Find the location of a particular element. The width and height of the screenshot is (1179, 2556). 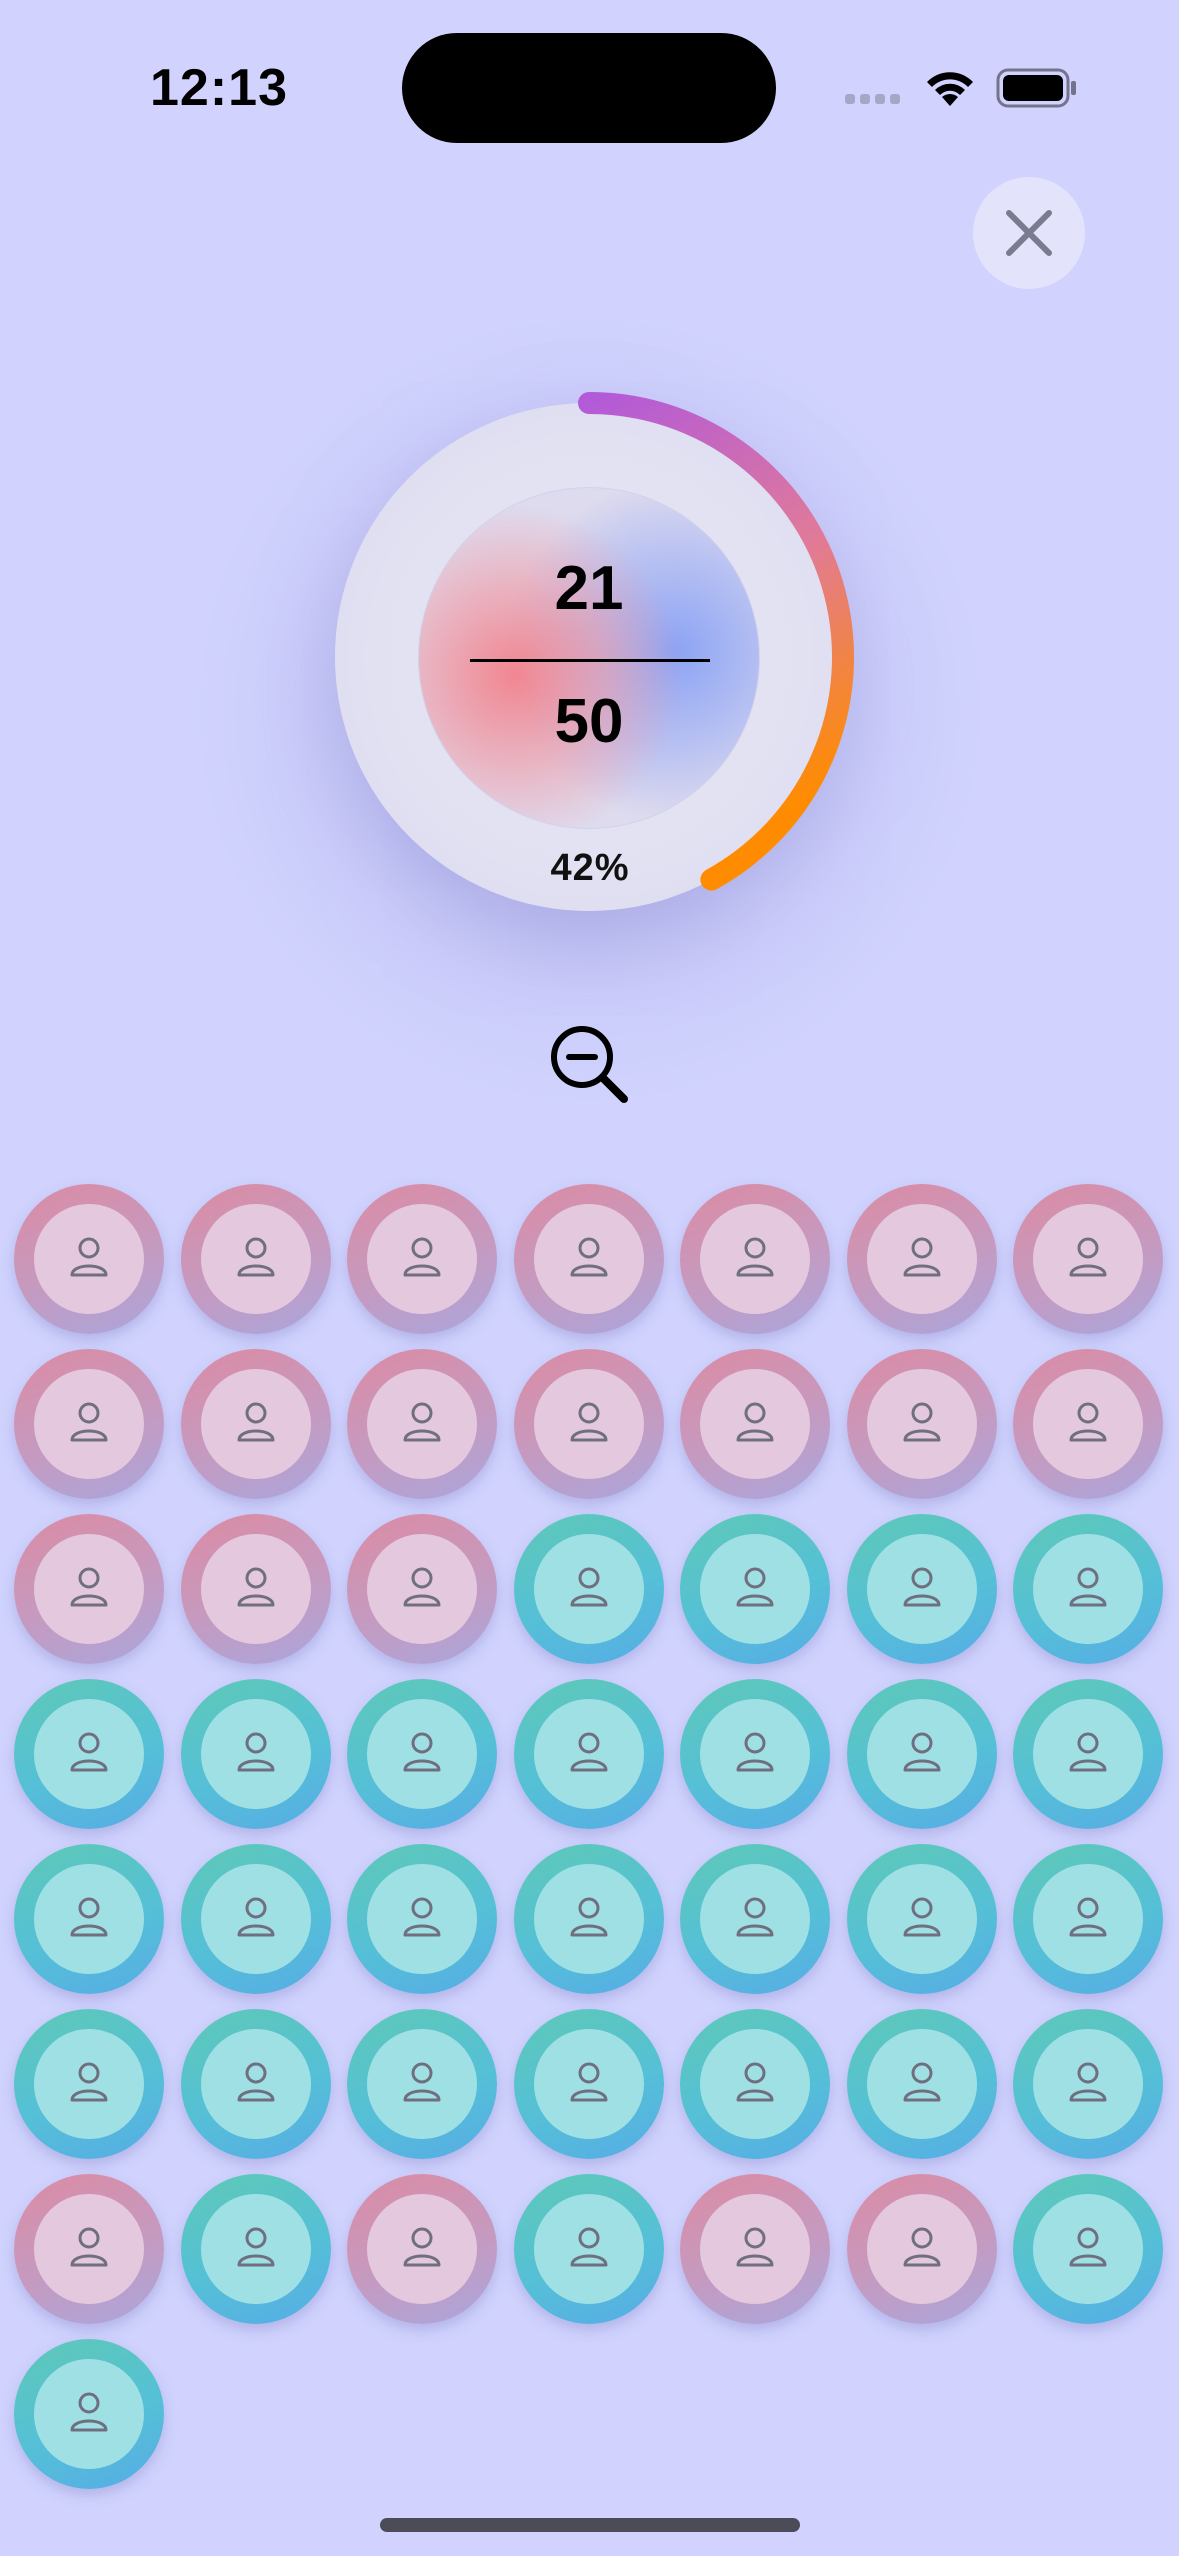

seats-total-count: 50 is located at coordinates (589, 721).